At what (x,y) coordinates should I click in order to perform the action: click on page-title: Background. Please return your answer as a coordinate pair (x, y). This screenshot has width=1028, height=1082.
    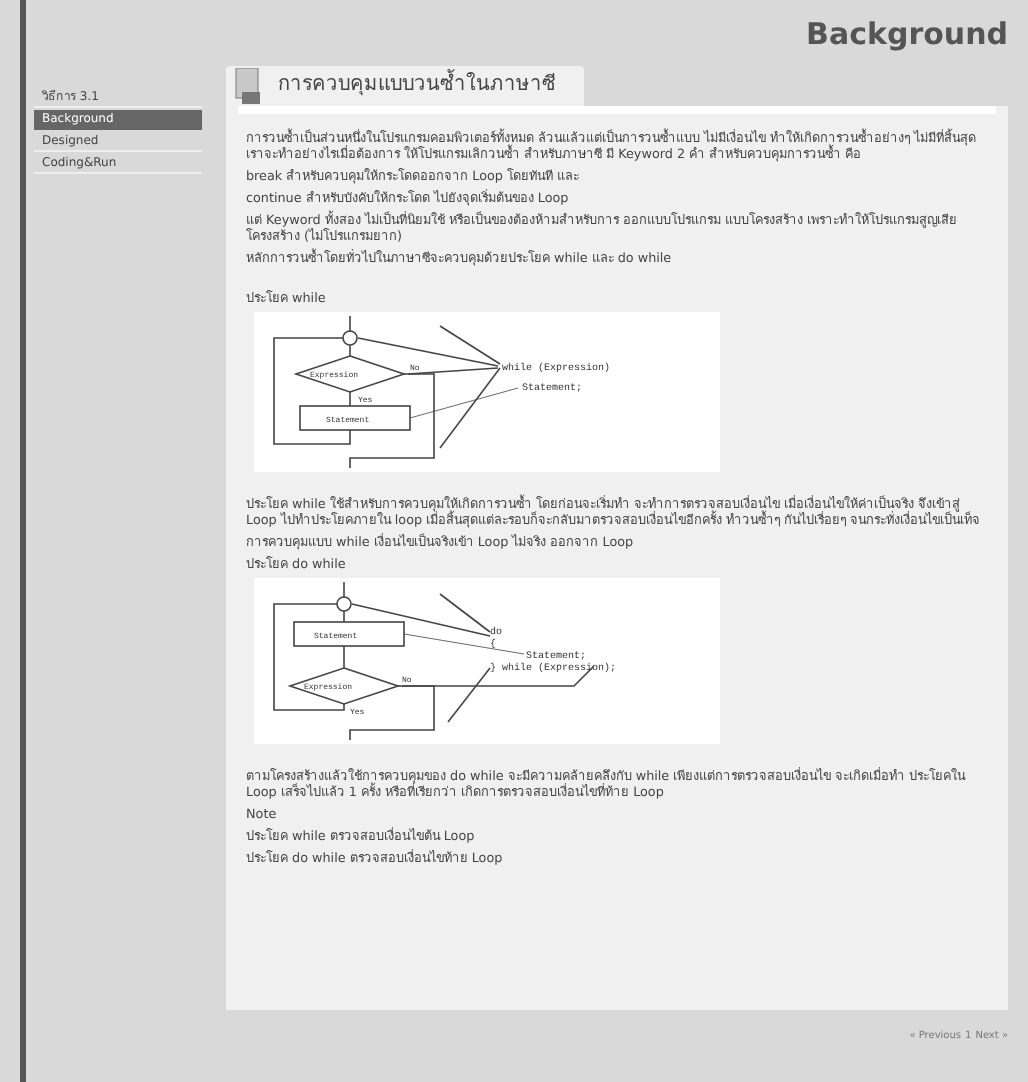
    Looking at the image, I should click on (907, 35).